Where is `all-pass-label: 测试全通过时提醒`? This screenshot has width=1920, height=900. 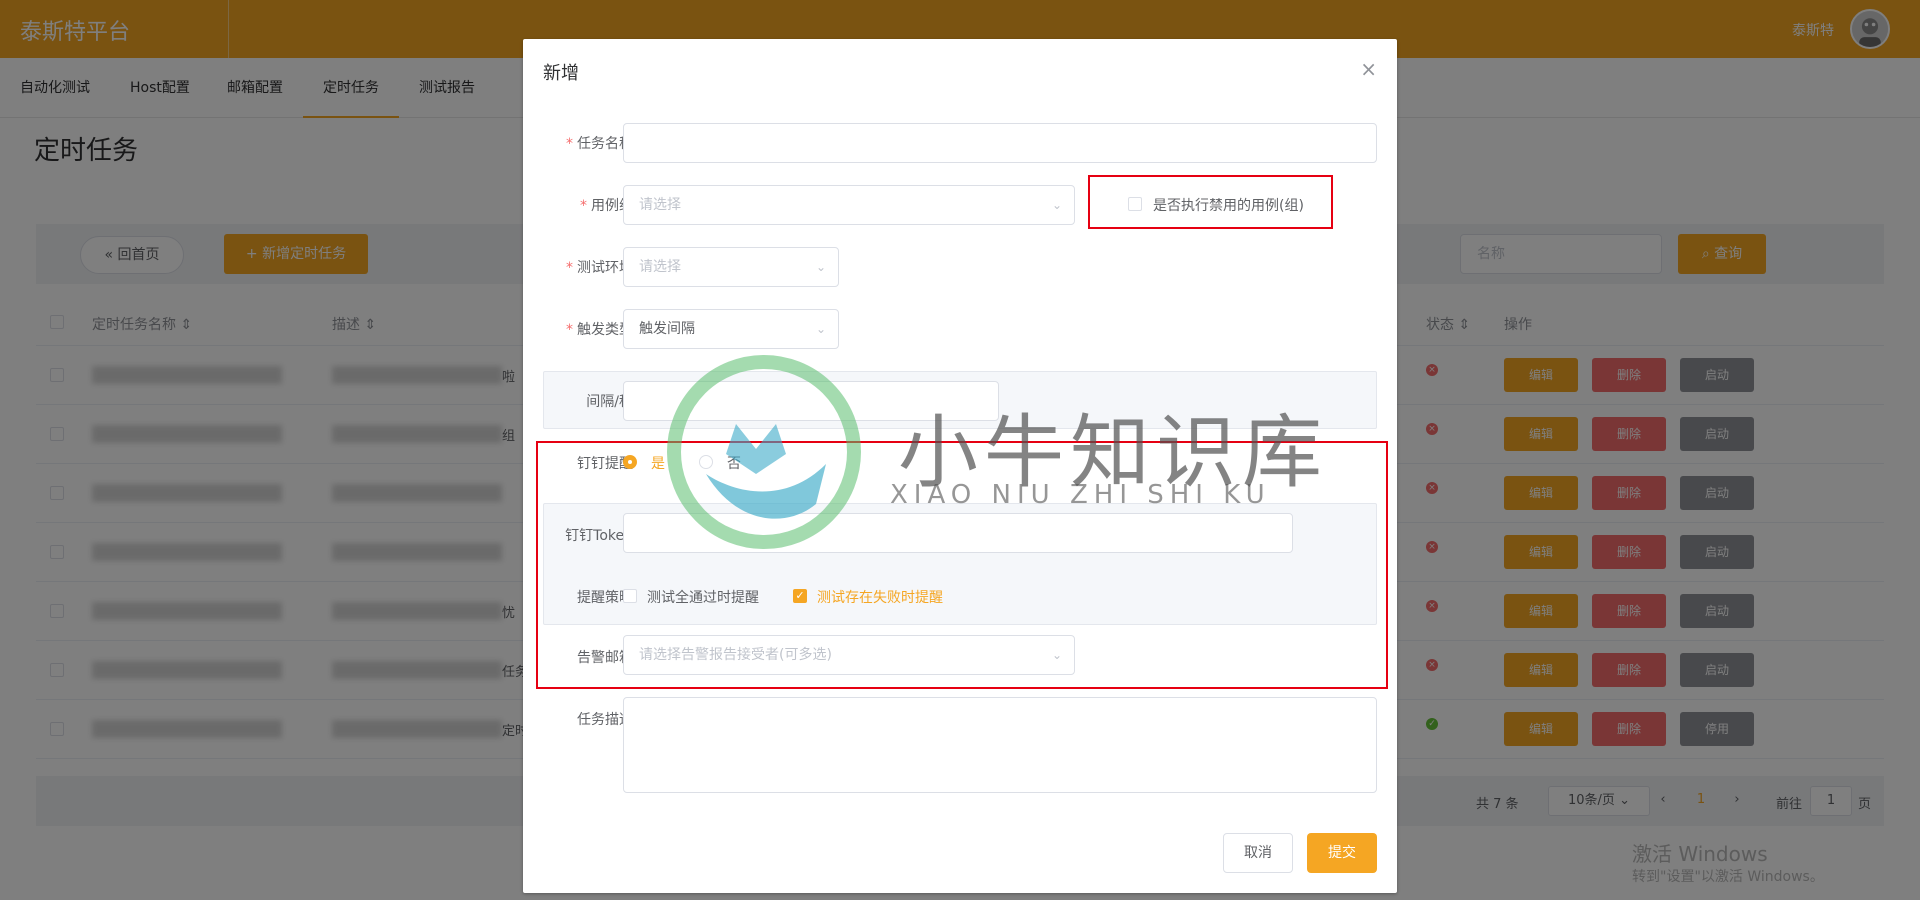 all-pass-label: 测试全通过时提醒 is located at coordinates (703, 598).